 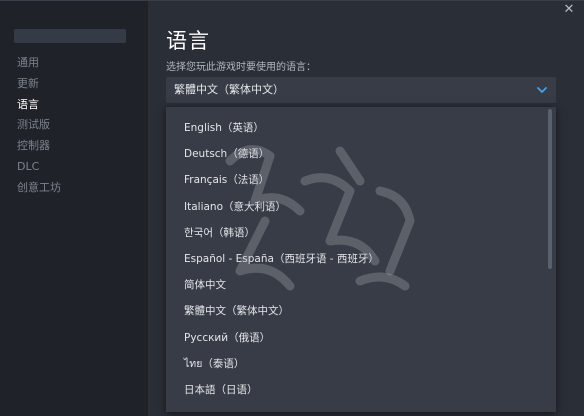 What do you see at coordinates (361, 311) in the screenshot?
I see `language-option-traditional-chinese: 繁體中文（繁体中文）` at bounding box center [361, 311].